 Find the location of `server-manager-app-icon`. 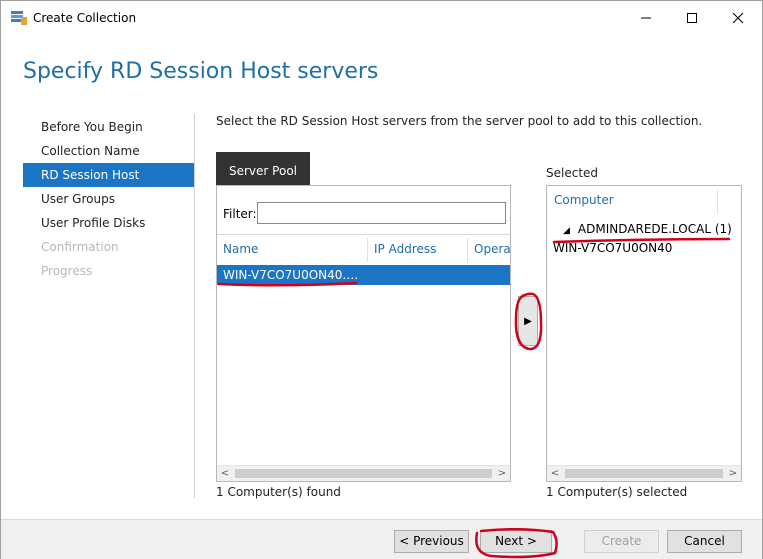

server-manager-app-icon is located at coordinates (19, 18).